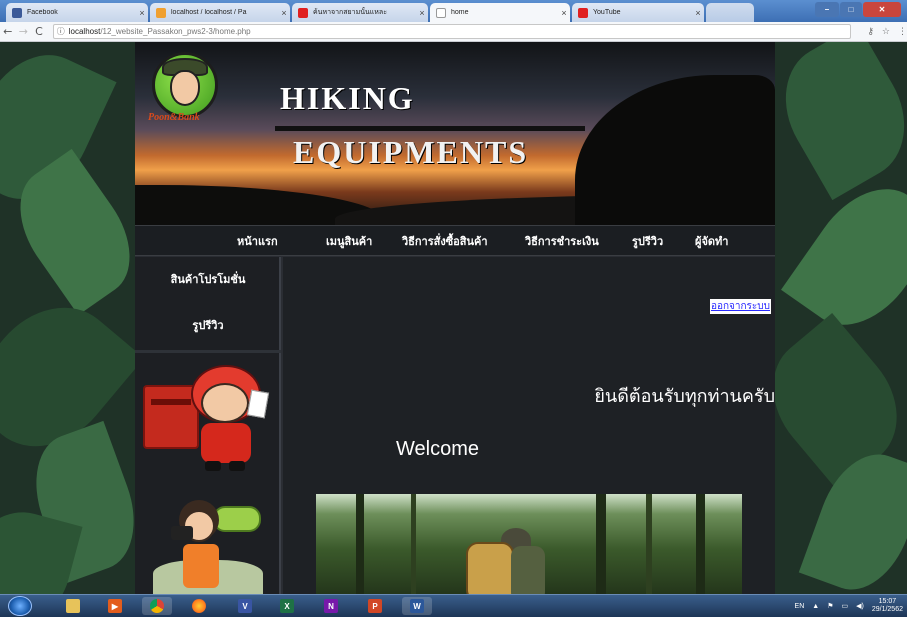 The width and height of the screenshot is (907, 617). I want to click on tab-label: localhost / localhost / Pa, so click(209, 12).